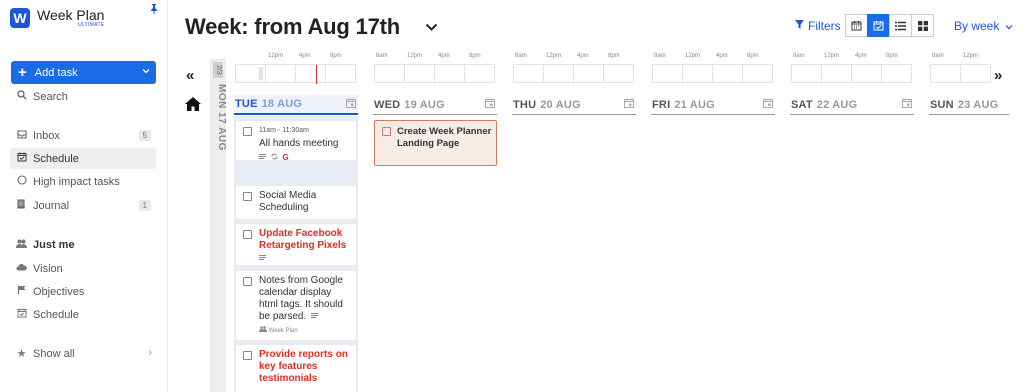  I want to click on view-mode-dropdown: By week, so click(983, 26).